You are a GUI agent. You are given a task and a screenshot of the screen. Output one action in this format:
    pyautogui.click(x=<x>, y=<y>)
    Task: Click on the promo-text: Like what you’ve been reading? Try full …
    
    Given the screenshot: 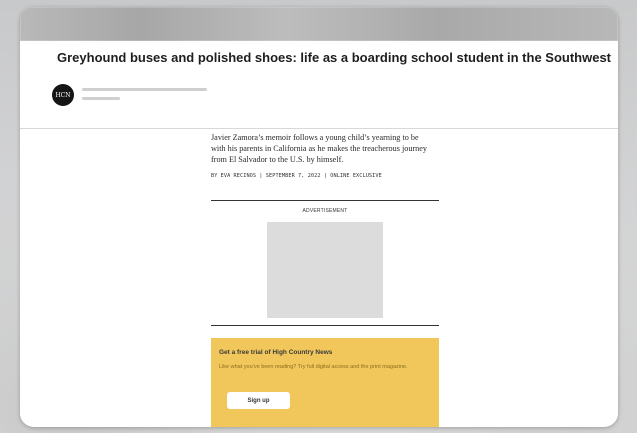 What is the action you would take?
    pyautogui.click(x=313, y=367)
    